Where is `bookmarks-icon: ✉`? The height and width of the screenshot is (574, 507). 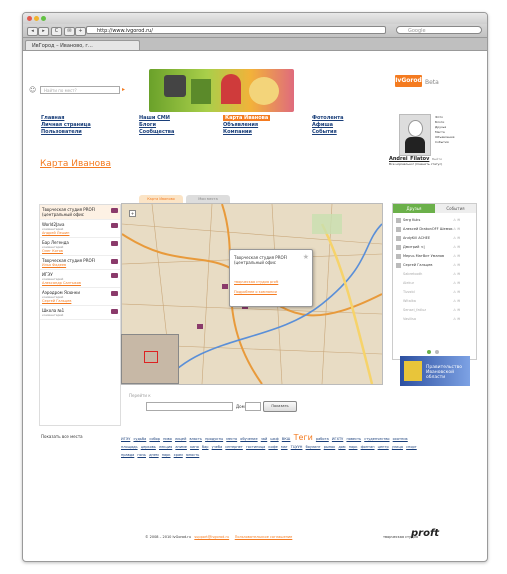 bookmarks-icon: ✉ is located at coordinates (69, 31).